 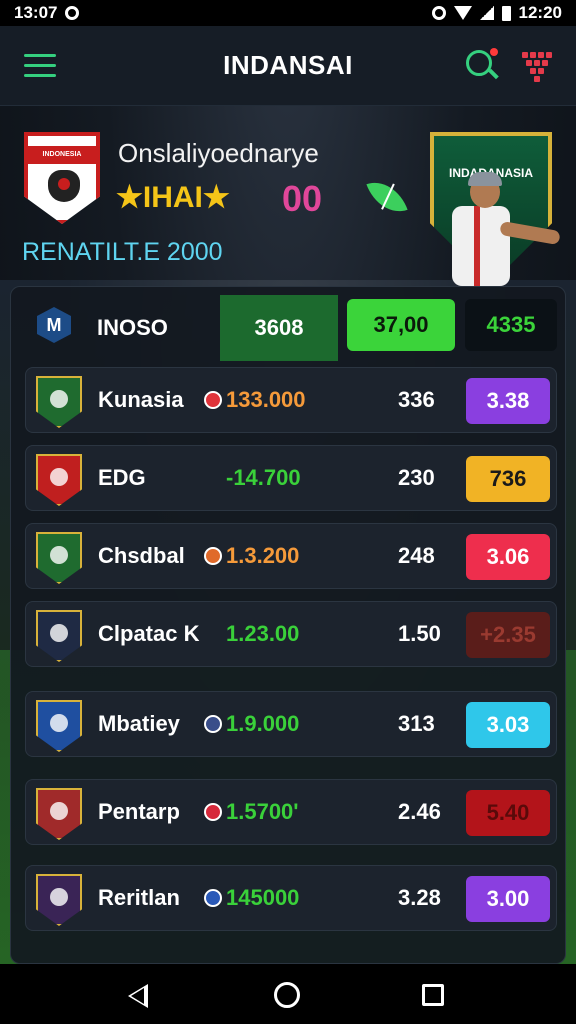 I want to click on odds-value: 1.23.00, so click(x=263, y=633).